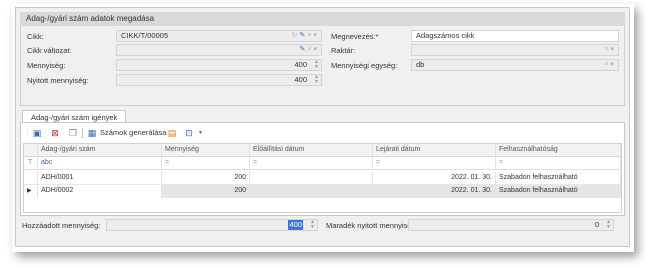  Describe the element at coordinates (515, 65) in the screenshot. I see `egyseg-field: db ×▾` at that location.